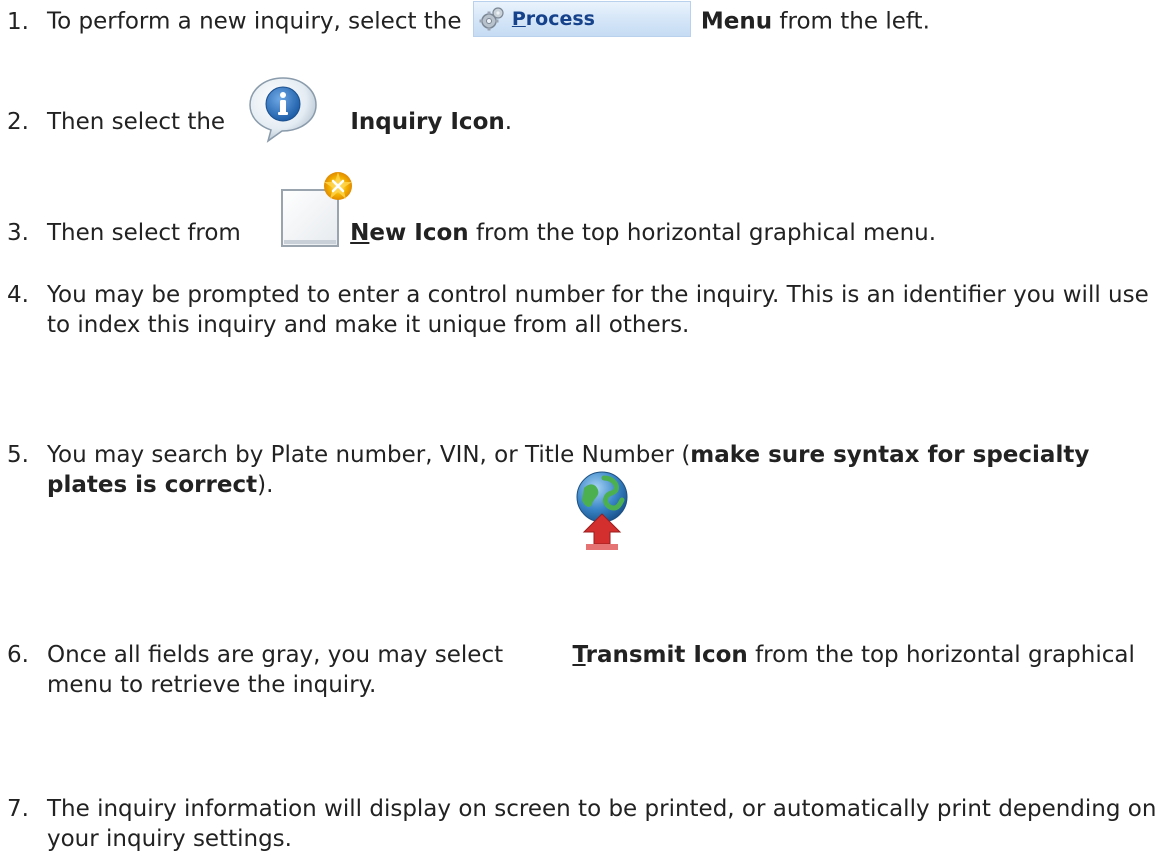 The image size is (1165, 854). I want to click on step-bold-text: Inquiry Icon, so click(427, 122).